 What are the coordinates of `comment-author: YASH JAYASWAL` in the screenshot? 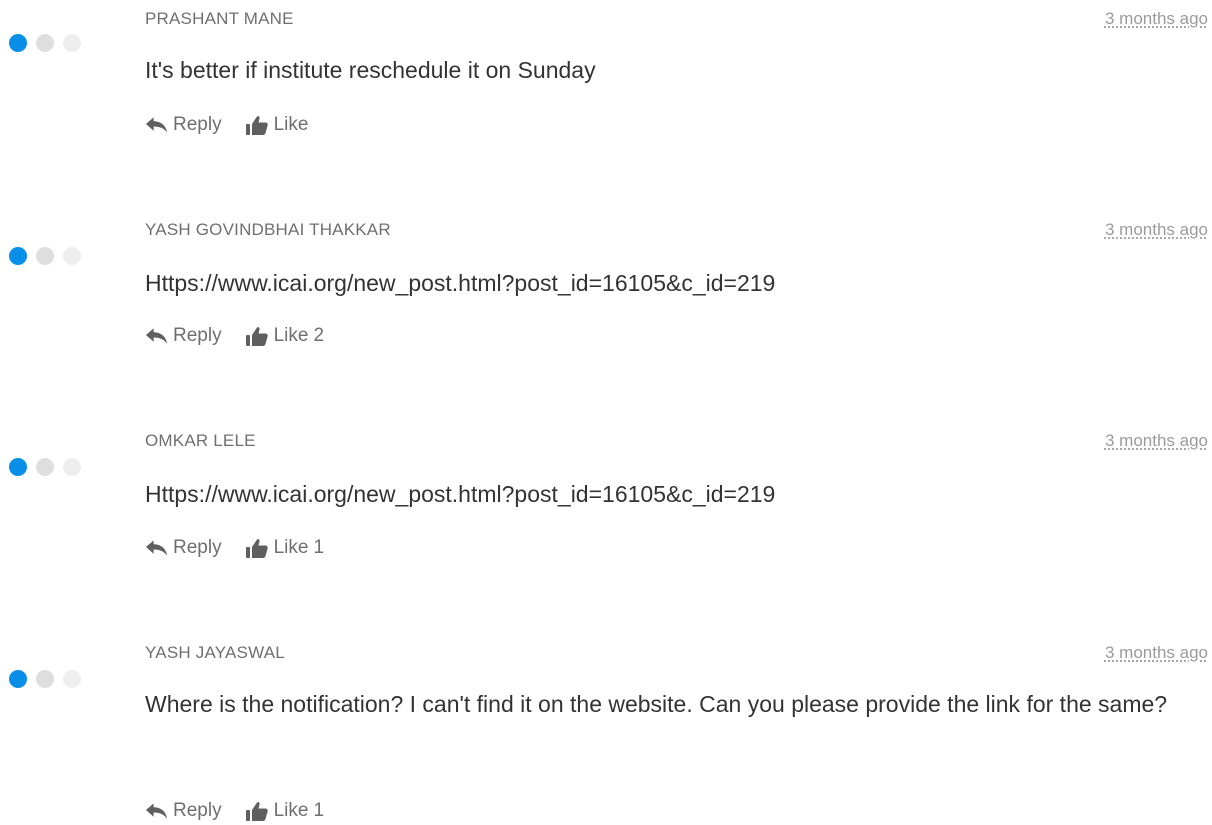 It's located at (215, 652).